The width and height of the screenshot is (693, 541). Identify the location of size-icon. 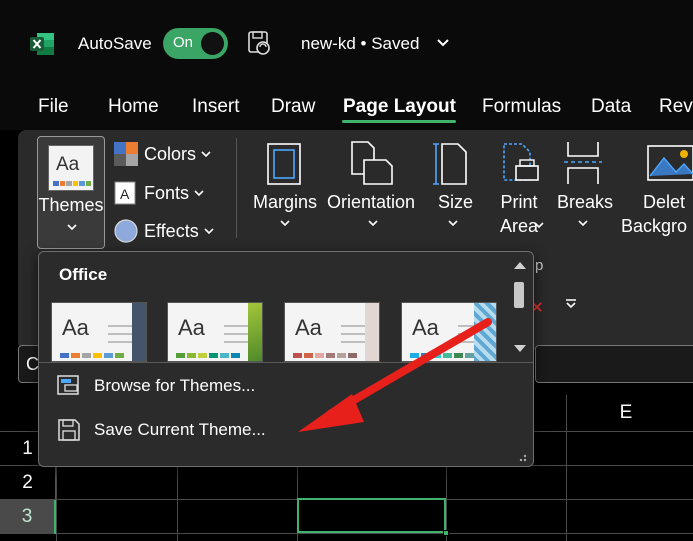
(452, 163).